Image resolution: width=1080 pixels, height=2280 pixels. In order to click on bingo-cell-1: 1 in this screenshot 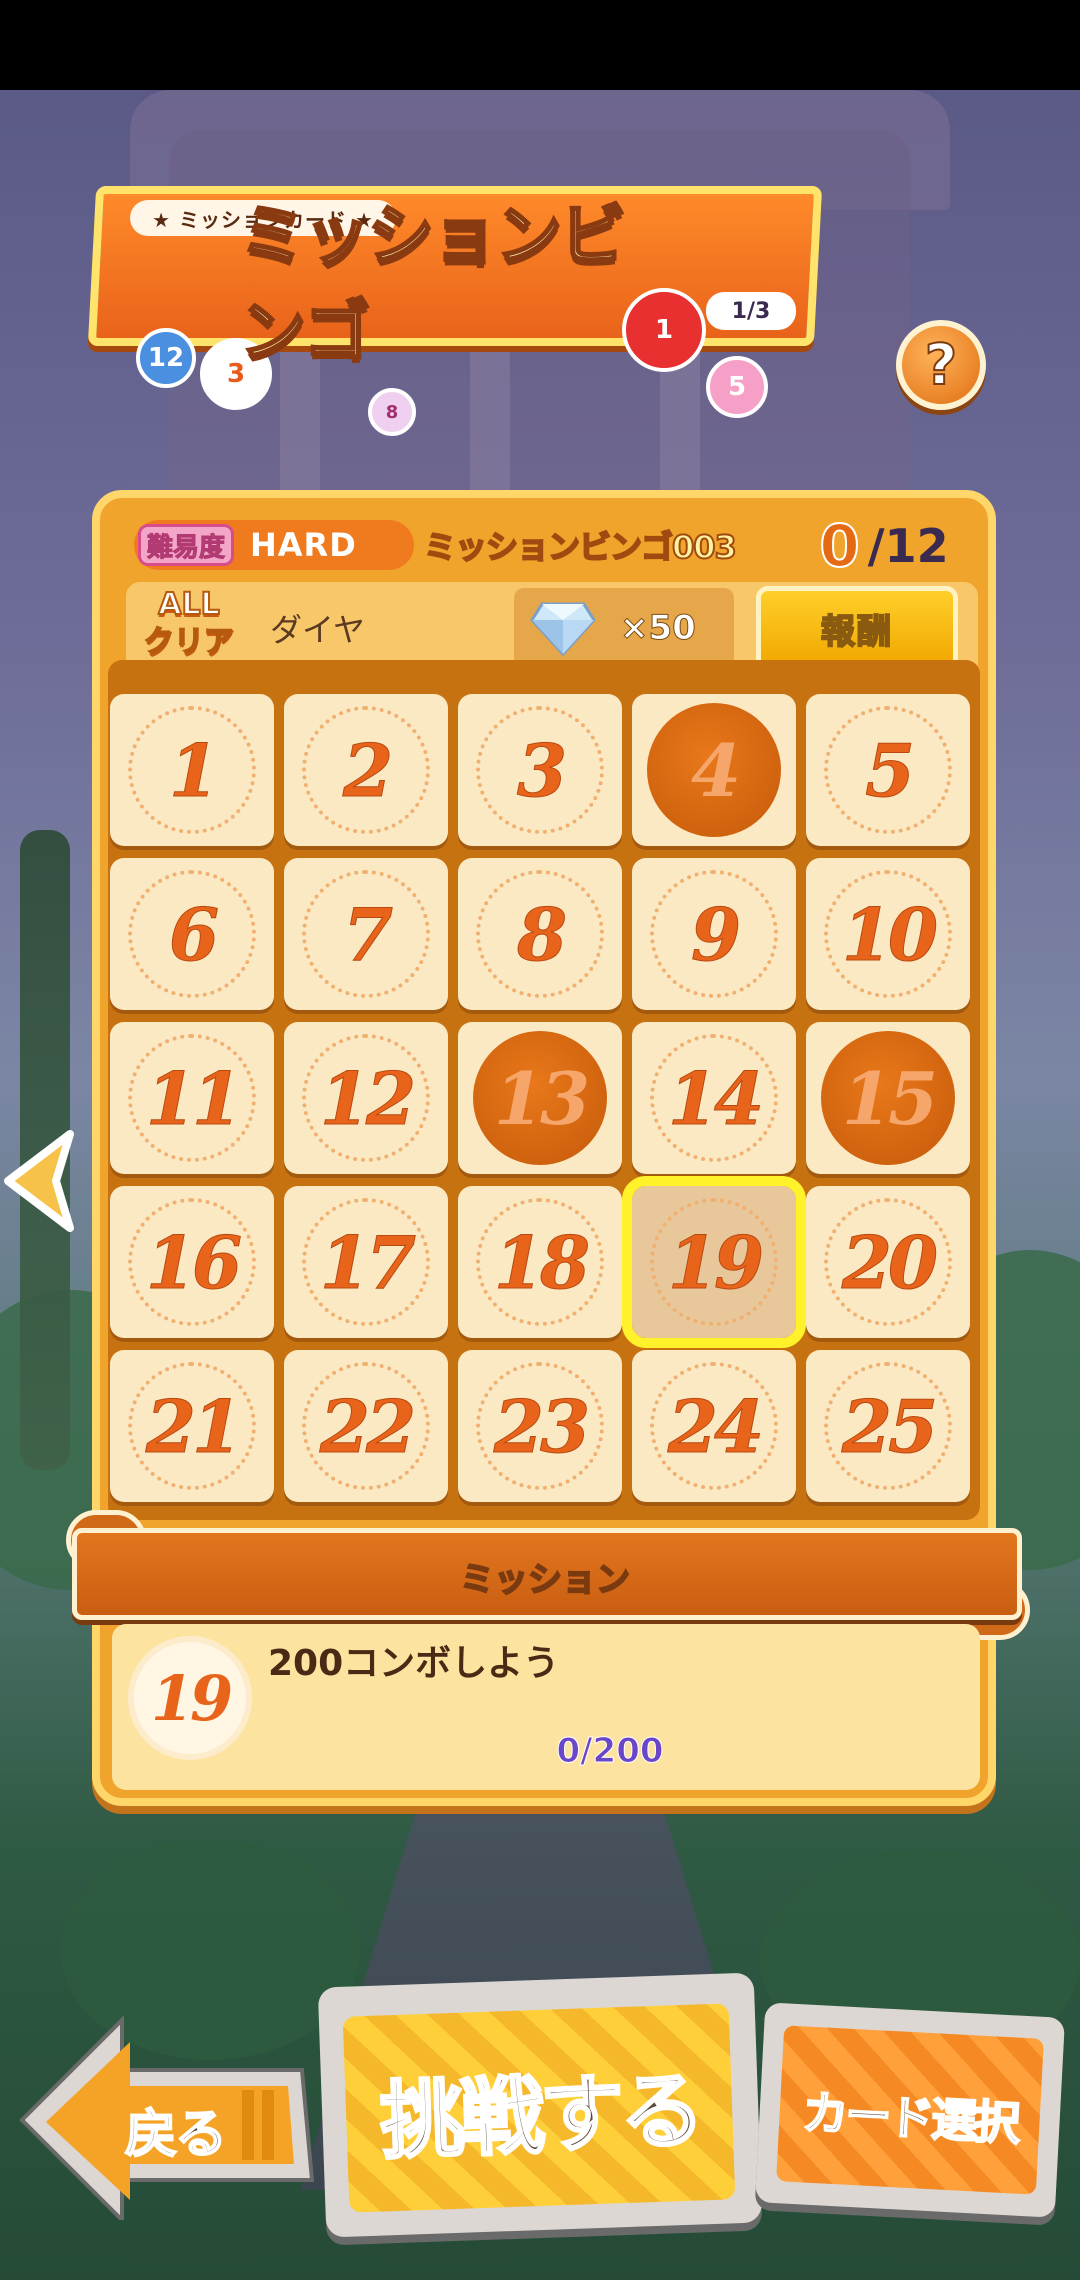, I will do `click(192, 770)`.